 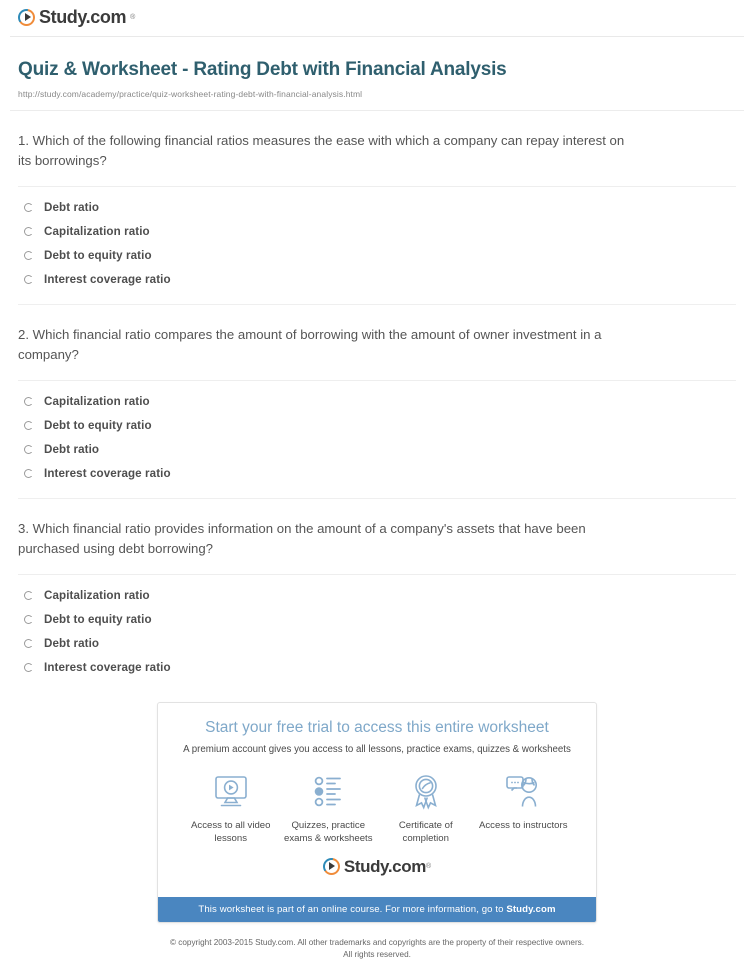 I want to click on copyright-line-2: All rights reserved., so click(x=377, y=954).